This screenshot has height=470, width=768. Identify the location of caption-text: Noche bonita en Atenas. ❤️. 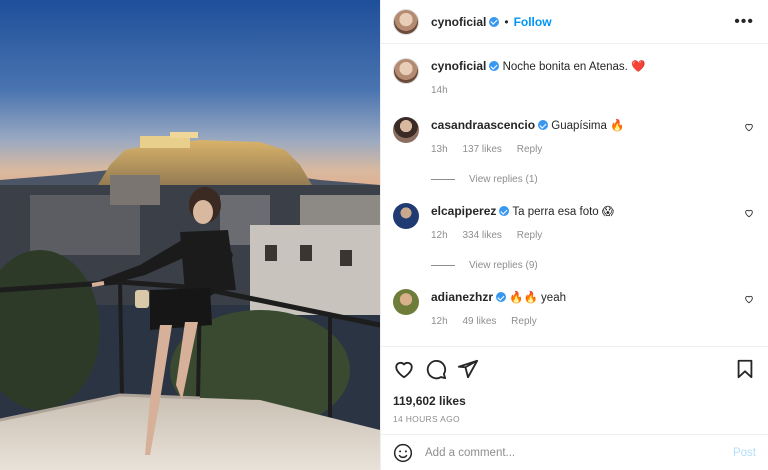
(574, 67).